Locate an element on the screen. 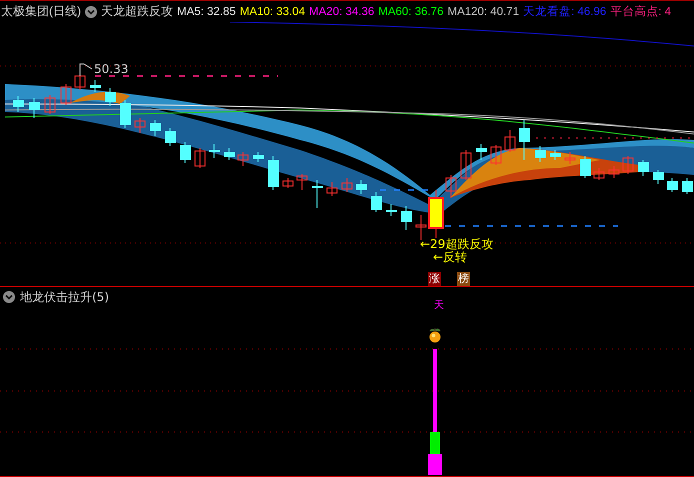 This screenshot has width=694, height=477. signal-label: ←29超跌反攻 is located at coordinates (457, 243).